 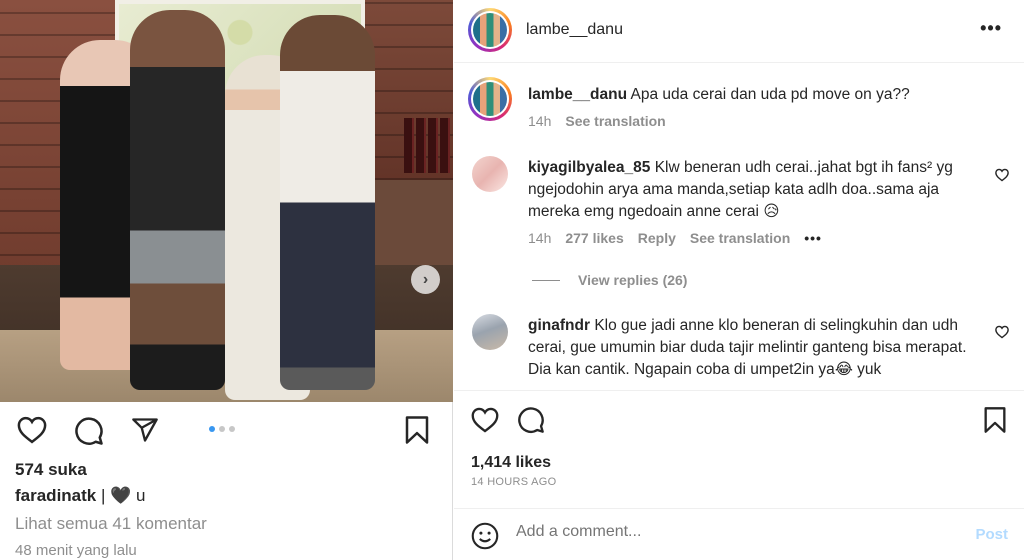 I want to click on post-actions, so click(x=739, y=420).